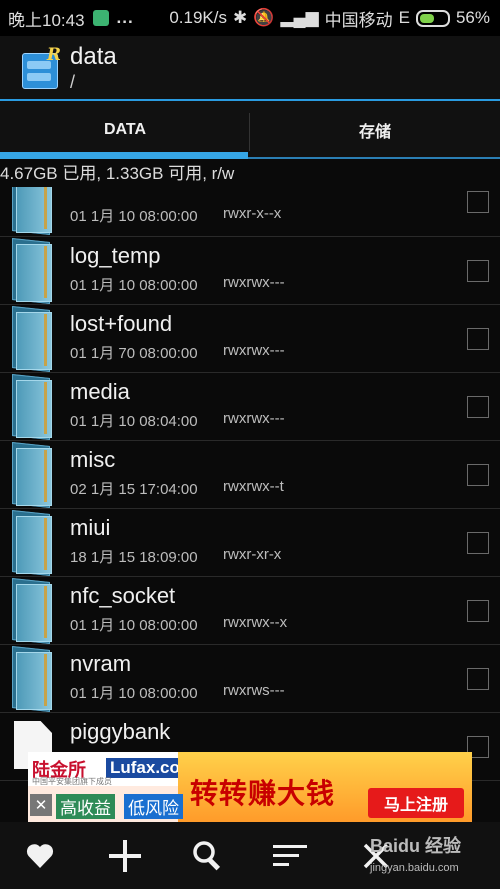  Describe the element at coordinates (414, 868) in the screenshot. I see `watermark-url: jingyan.baidu.com` at that location.